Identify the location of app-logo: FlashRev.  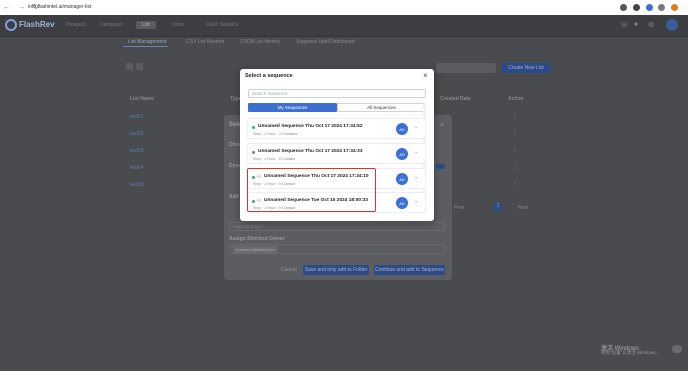
(37, 24).